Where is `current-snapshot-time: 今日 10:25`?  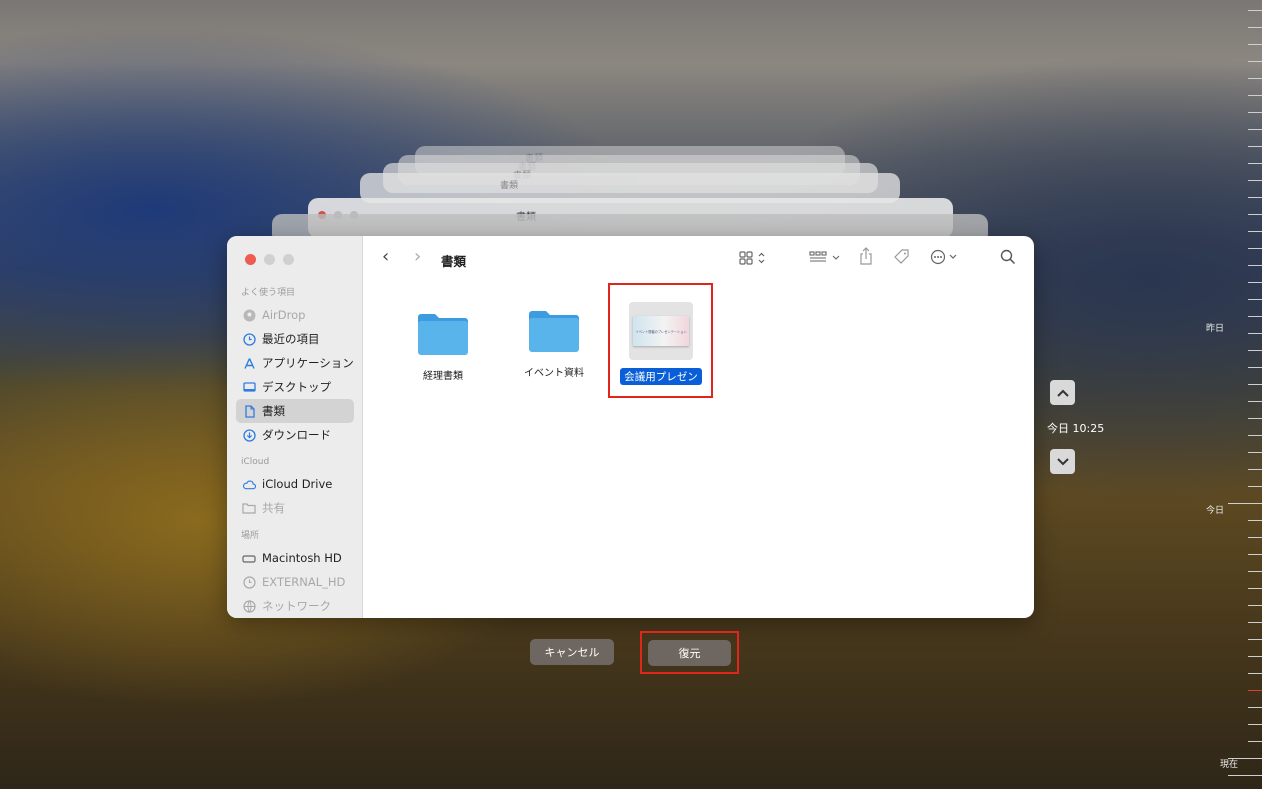 current-snapshot-time: 今日 10:25 is located at coordinates (1076, 428).